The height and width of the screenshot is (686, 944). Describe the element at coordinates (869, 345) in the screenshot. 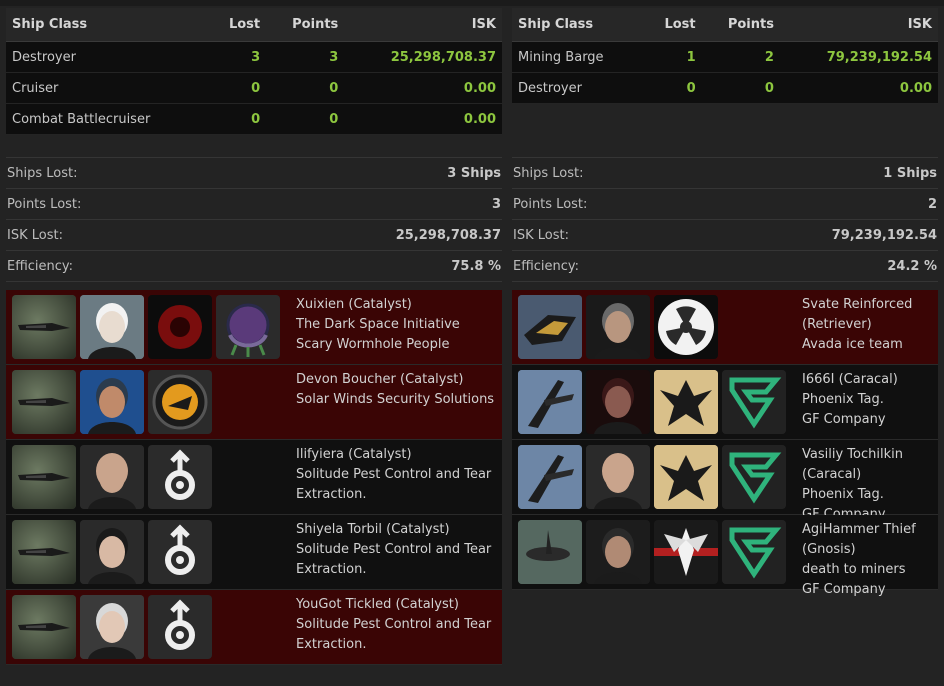

I see `affiliation-link: Avada ice team` at that location.